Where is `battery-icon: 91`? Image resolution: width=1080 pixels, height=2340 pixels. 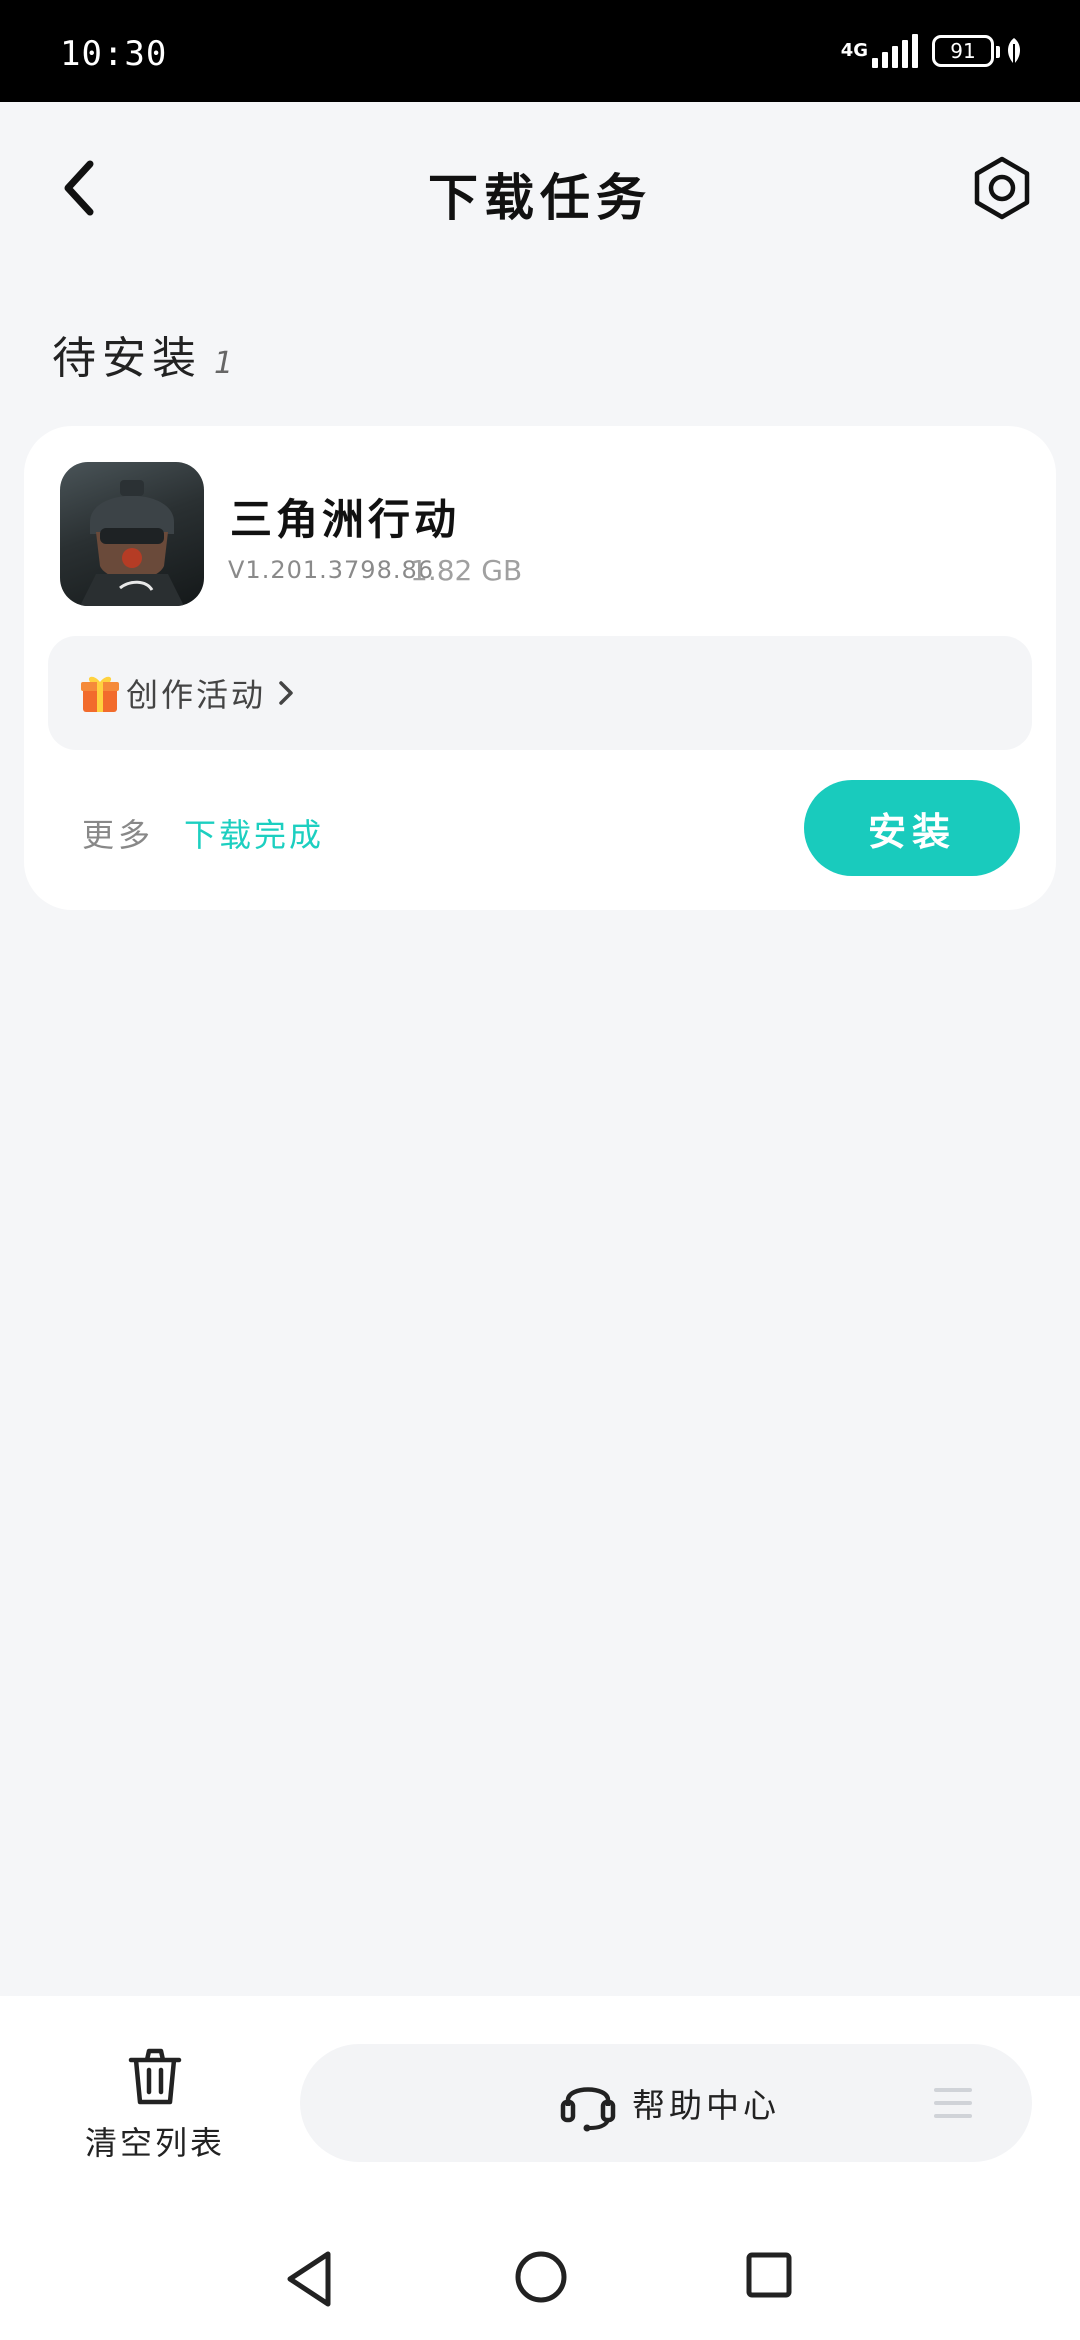
battery-icon: 91 is located at coordinates (966, 51).